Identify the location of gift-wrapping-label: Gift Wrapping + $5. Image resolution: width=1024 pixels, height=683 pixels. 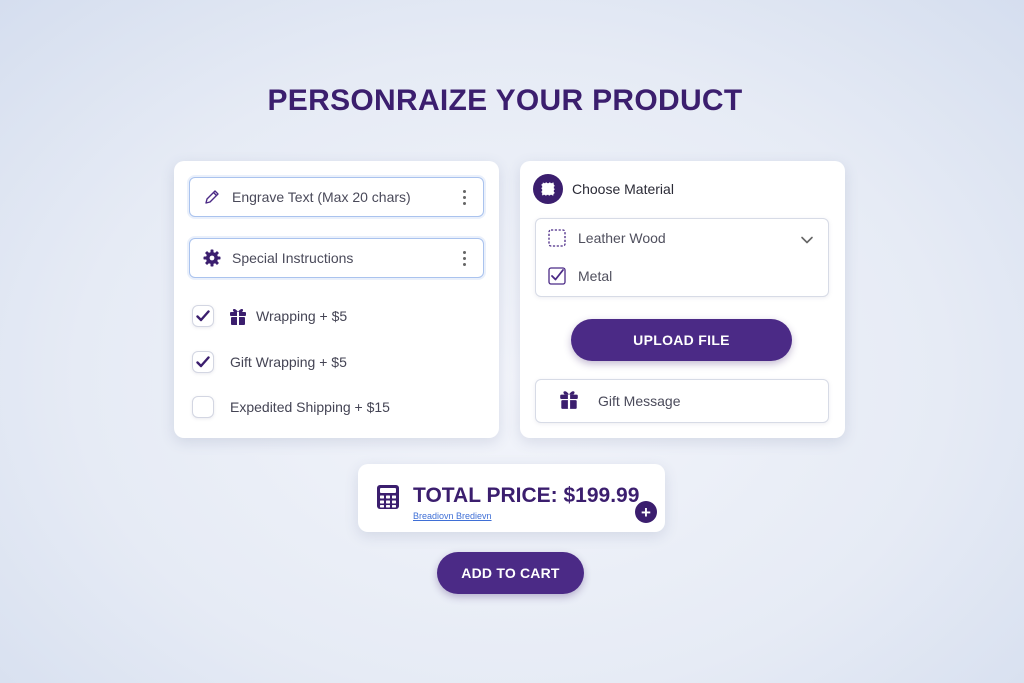
(288, 362).